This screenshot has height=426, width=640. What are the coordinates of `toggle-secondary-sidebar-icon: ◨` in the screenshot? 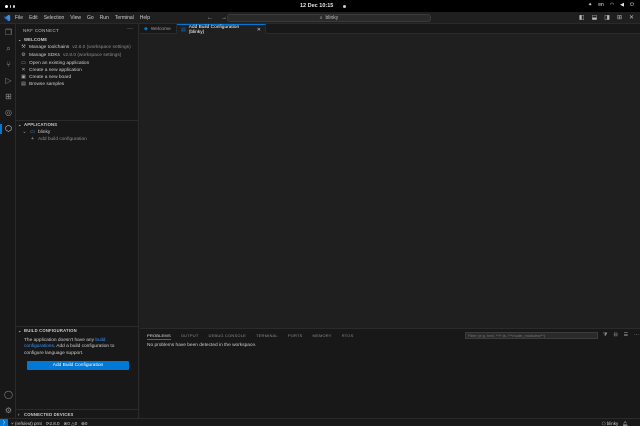 It's located at (607, 17).